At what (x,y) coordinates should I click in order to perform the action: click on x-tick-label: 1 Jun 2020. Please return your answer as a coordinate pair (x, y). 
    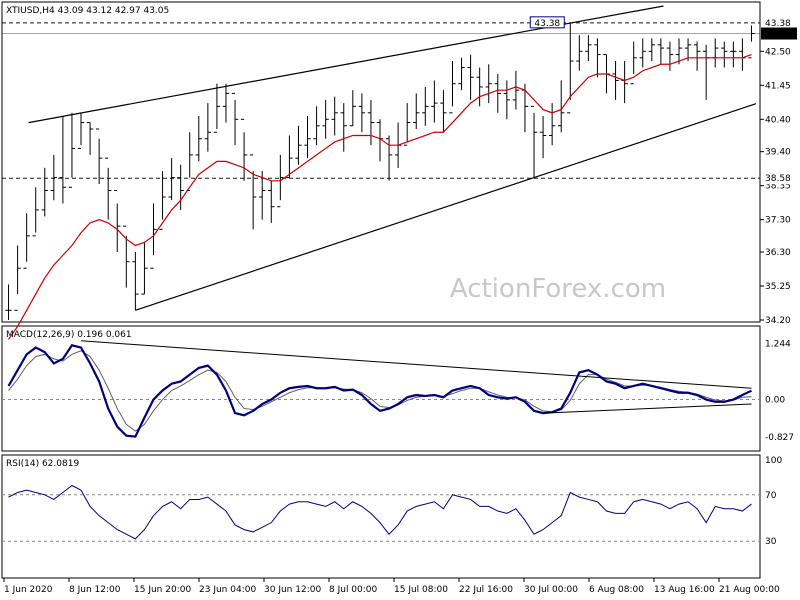
    Looking at the image, I should click on (28, 590).